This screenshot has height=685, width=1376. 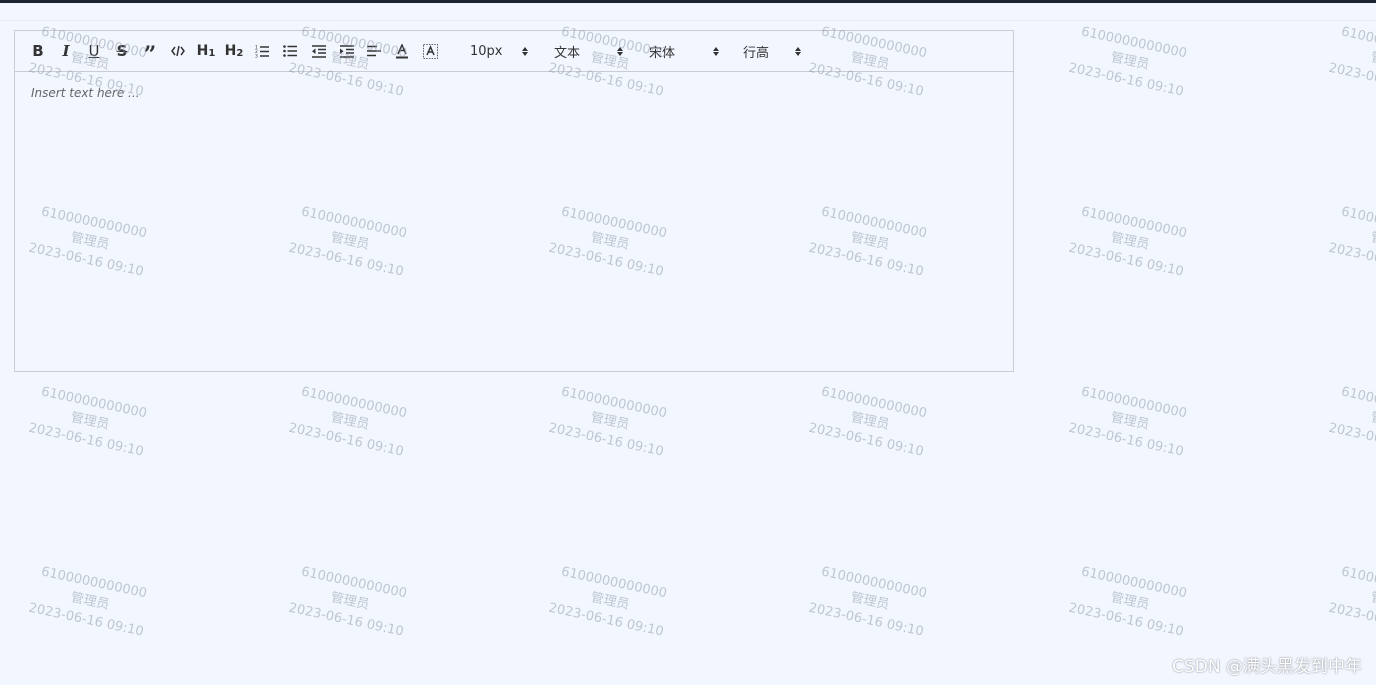 I want to click on outdent-icon, so click(x=318, y=51).